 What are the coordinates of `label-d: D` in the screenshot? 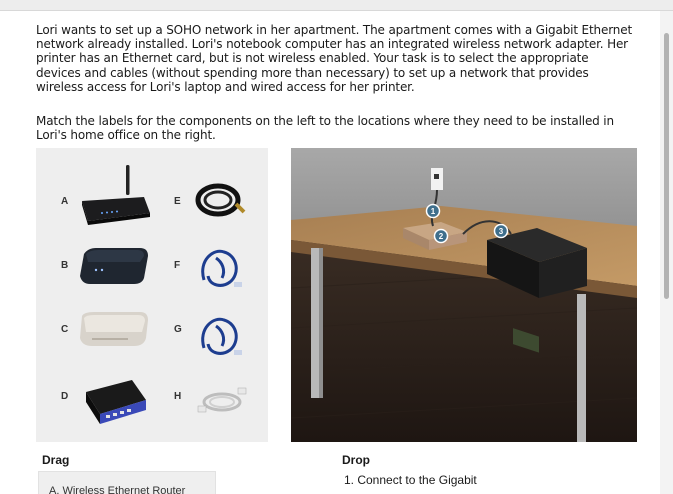 It's located at (65, 396).